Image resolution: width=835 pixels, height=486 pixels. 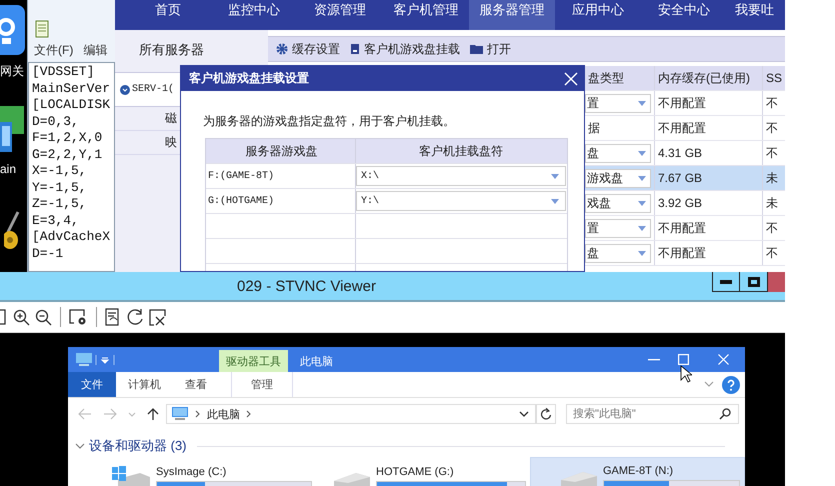 I want to click on text-line: [VDSSET], so click(x=64, y=72).